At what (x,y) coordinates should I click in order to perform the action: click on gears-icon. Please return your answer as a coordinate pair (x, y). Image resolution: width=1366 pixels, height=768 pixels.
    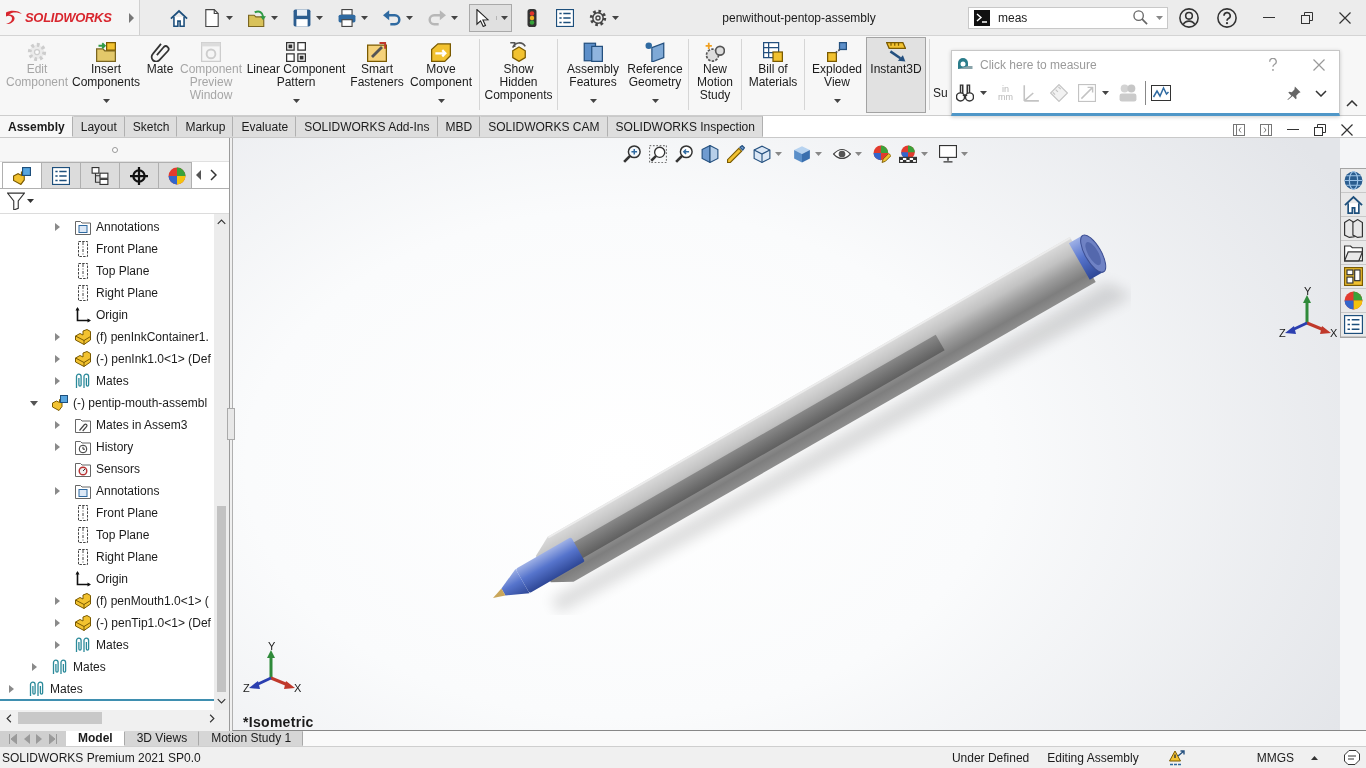
    Looking at the image, I should click on (715, 52).